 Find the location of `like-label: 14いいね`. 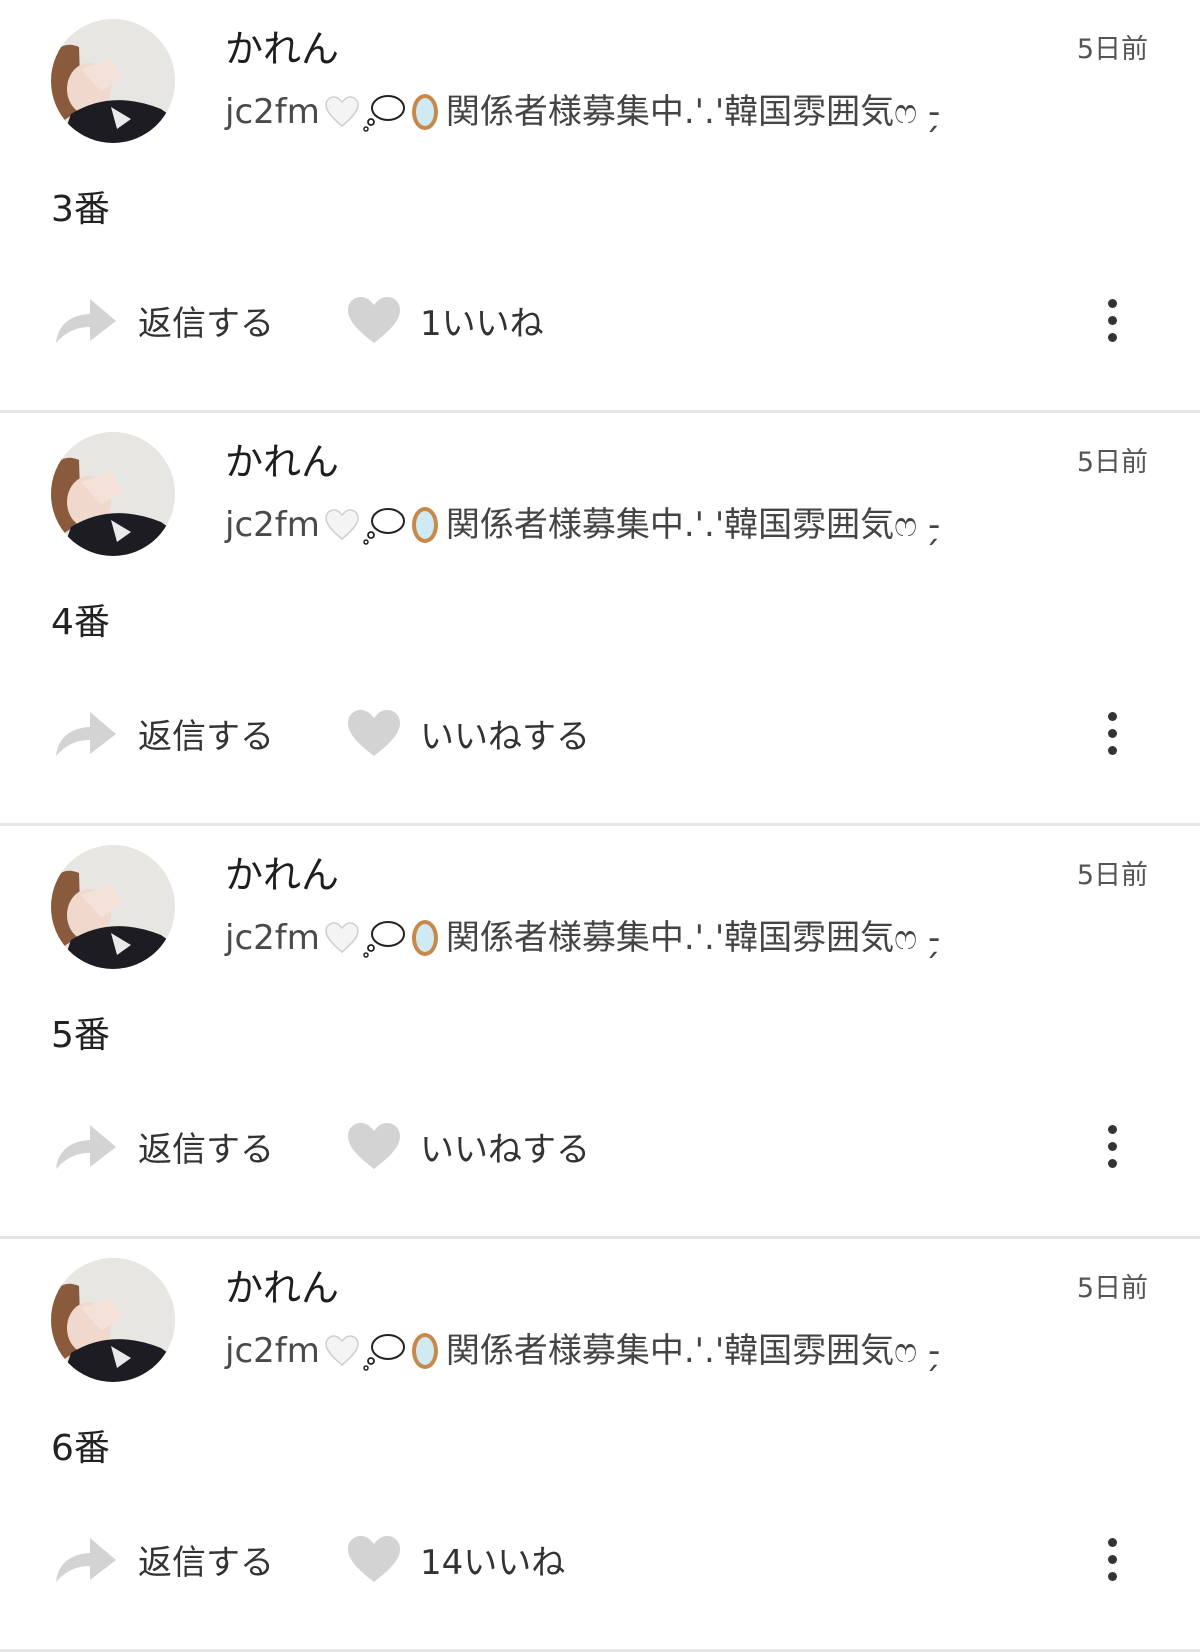

like-label: 14いいね is located at coordinates (493, 1562).